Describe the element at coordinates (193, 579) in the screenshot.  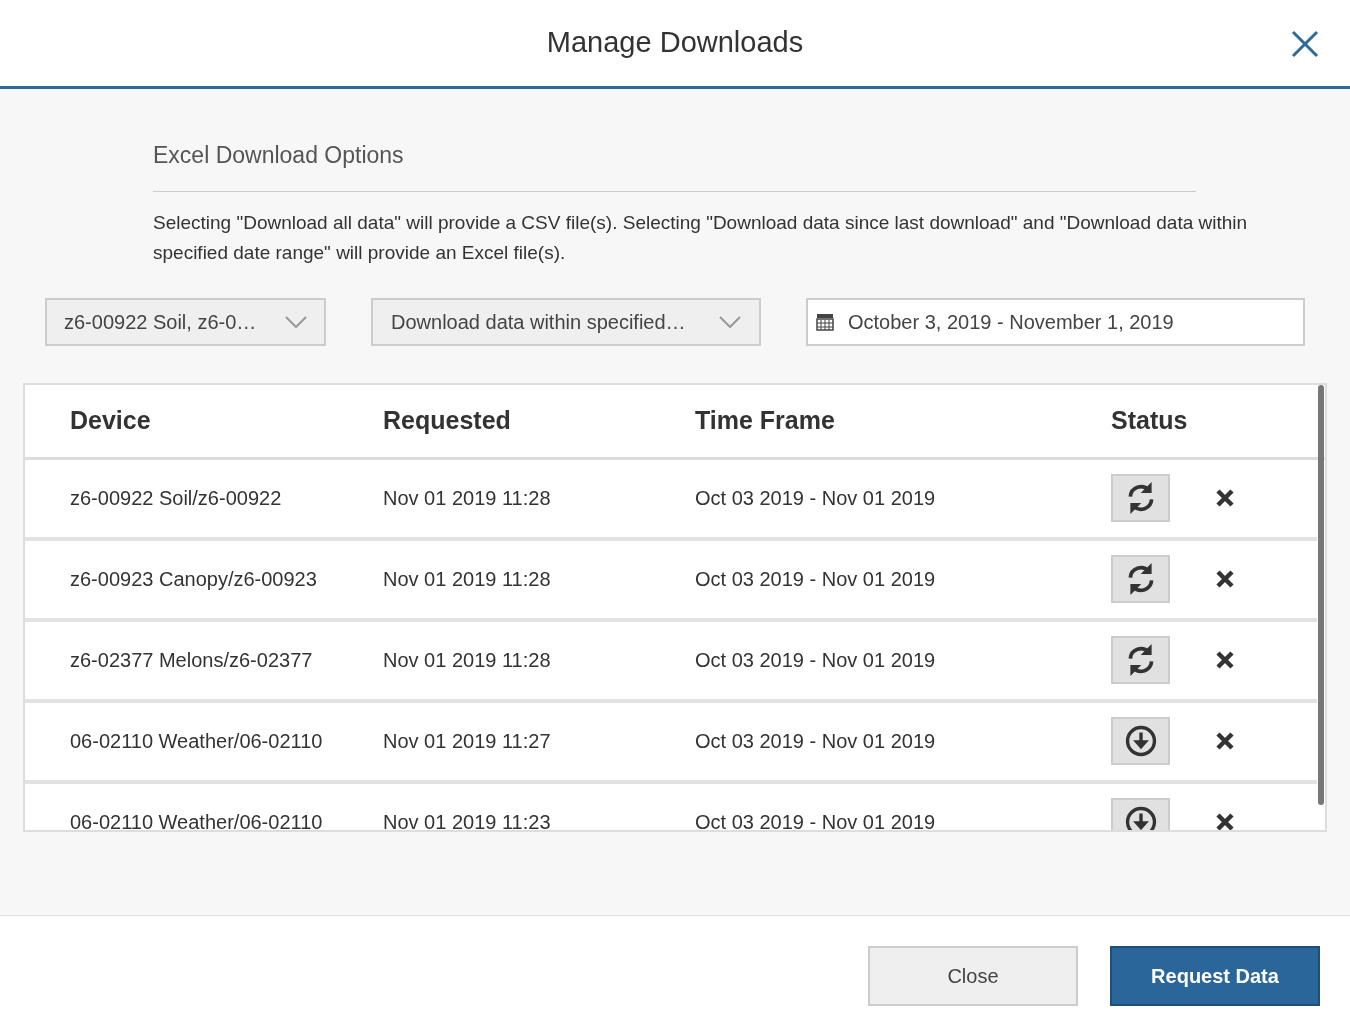
I see `table-cell: z6-00923 Canopy/z6-00923` at that location.